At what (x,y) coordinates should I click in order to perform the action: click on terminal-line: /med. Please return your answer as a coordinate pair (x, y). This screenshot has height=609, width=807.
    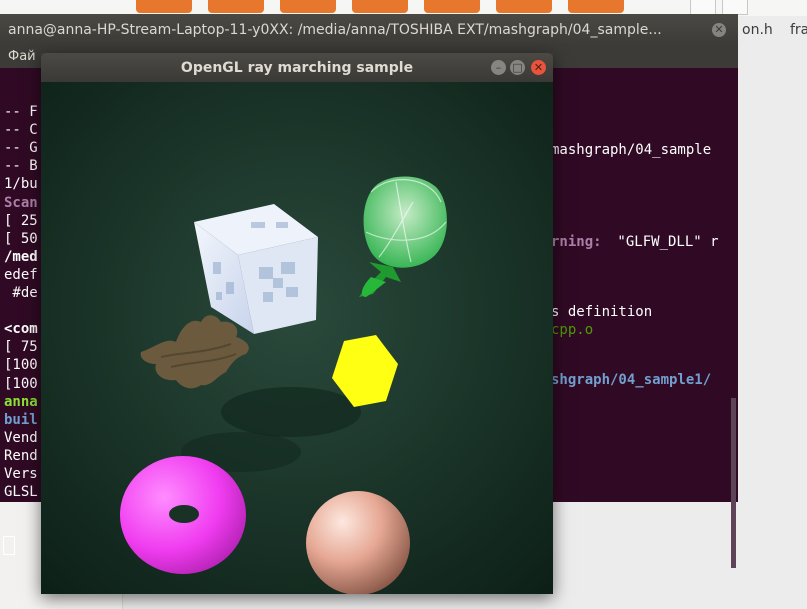
    Looking at the image, I should click on (21, 256).